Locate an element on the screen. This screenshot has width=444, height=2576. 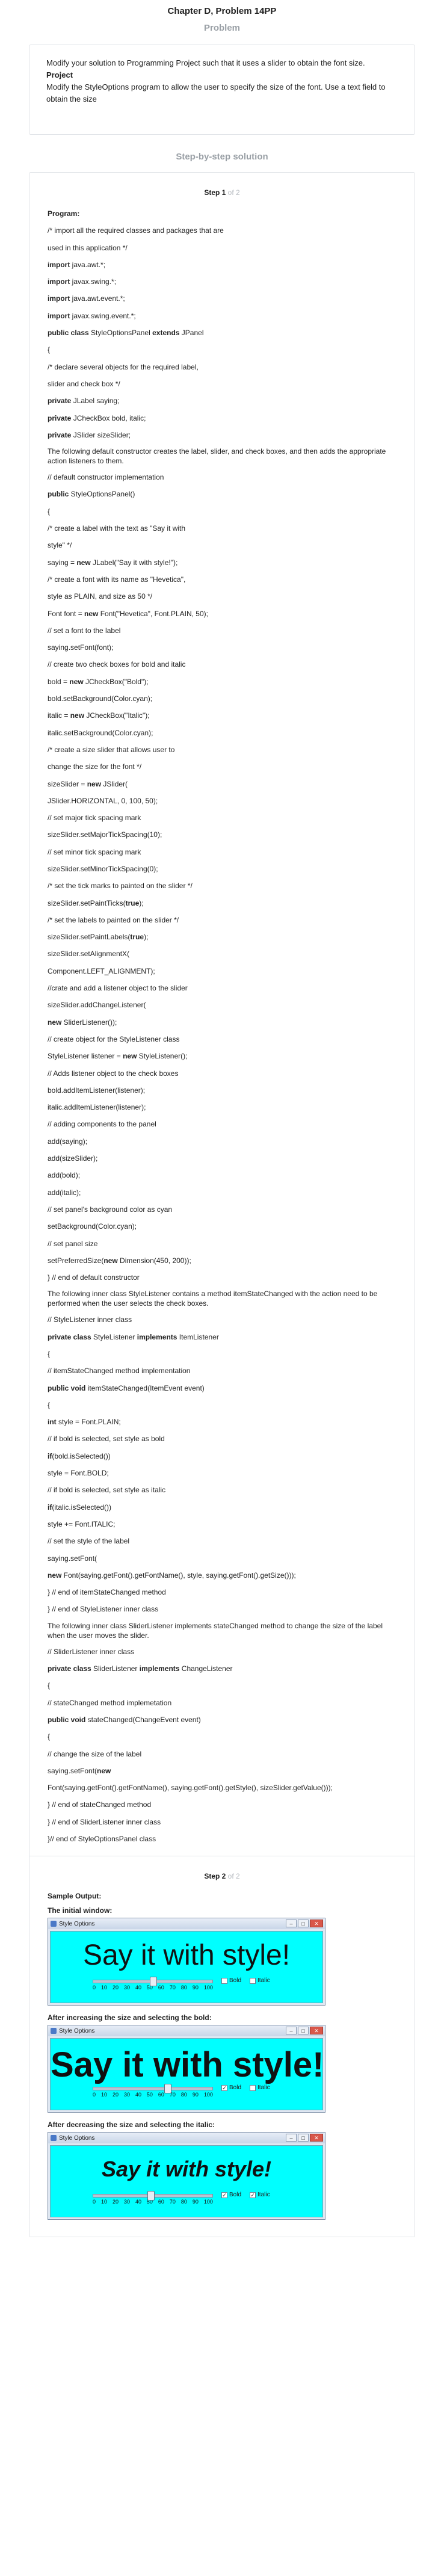
code-text: // set major tick spacing mark is located at coordinates (95, 818).